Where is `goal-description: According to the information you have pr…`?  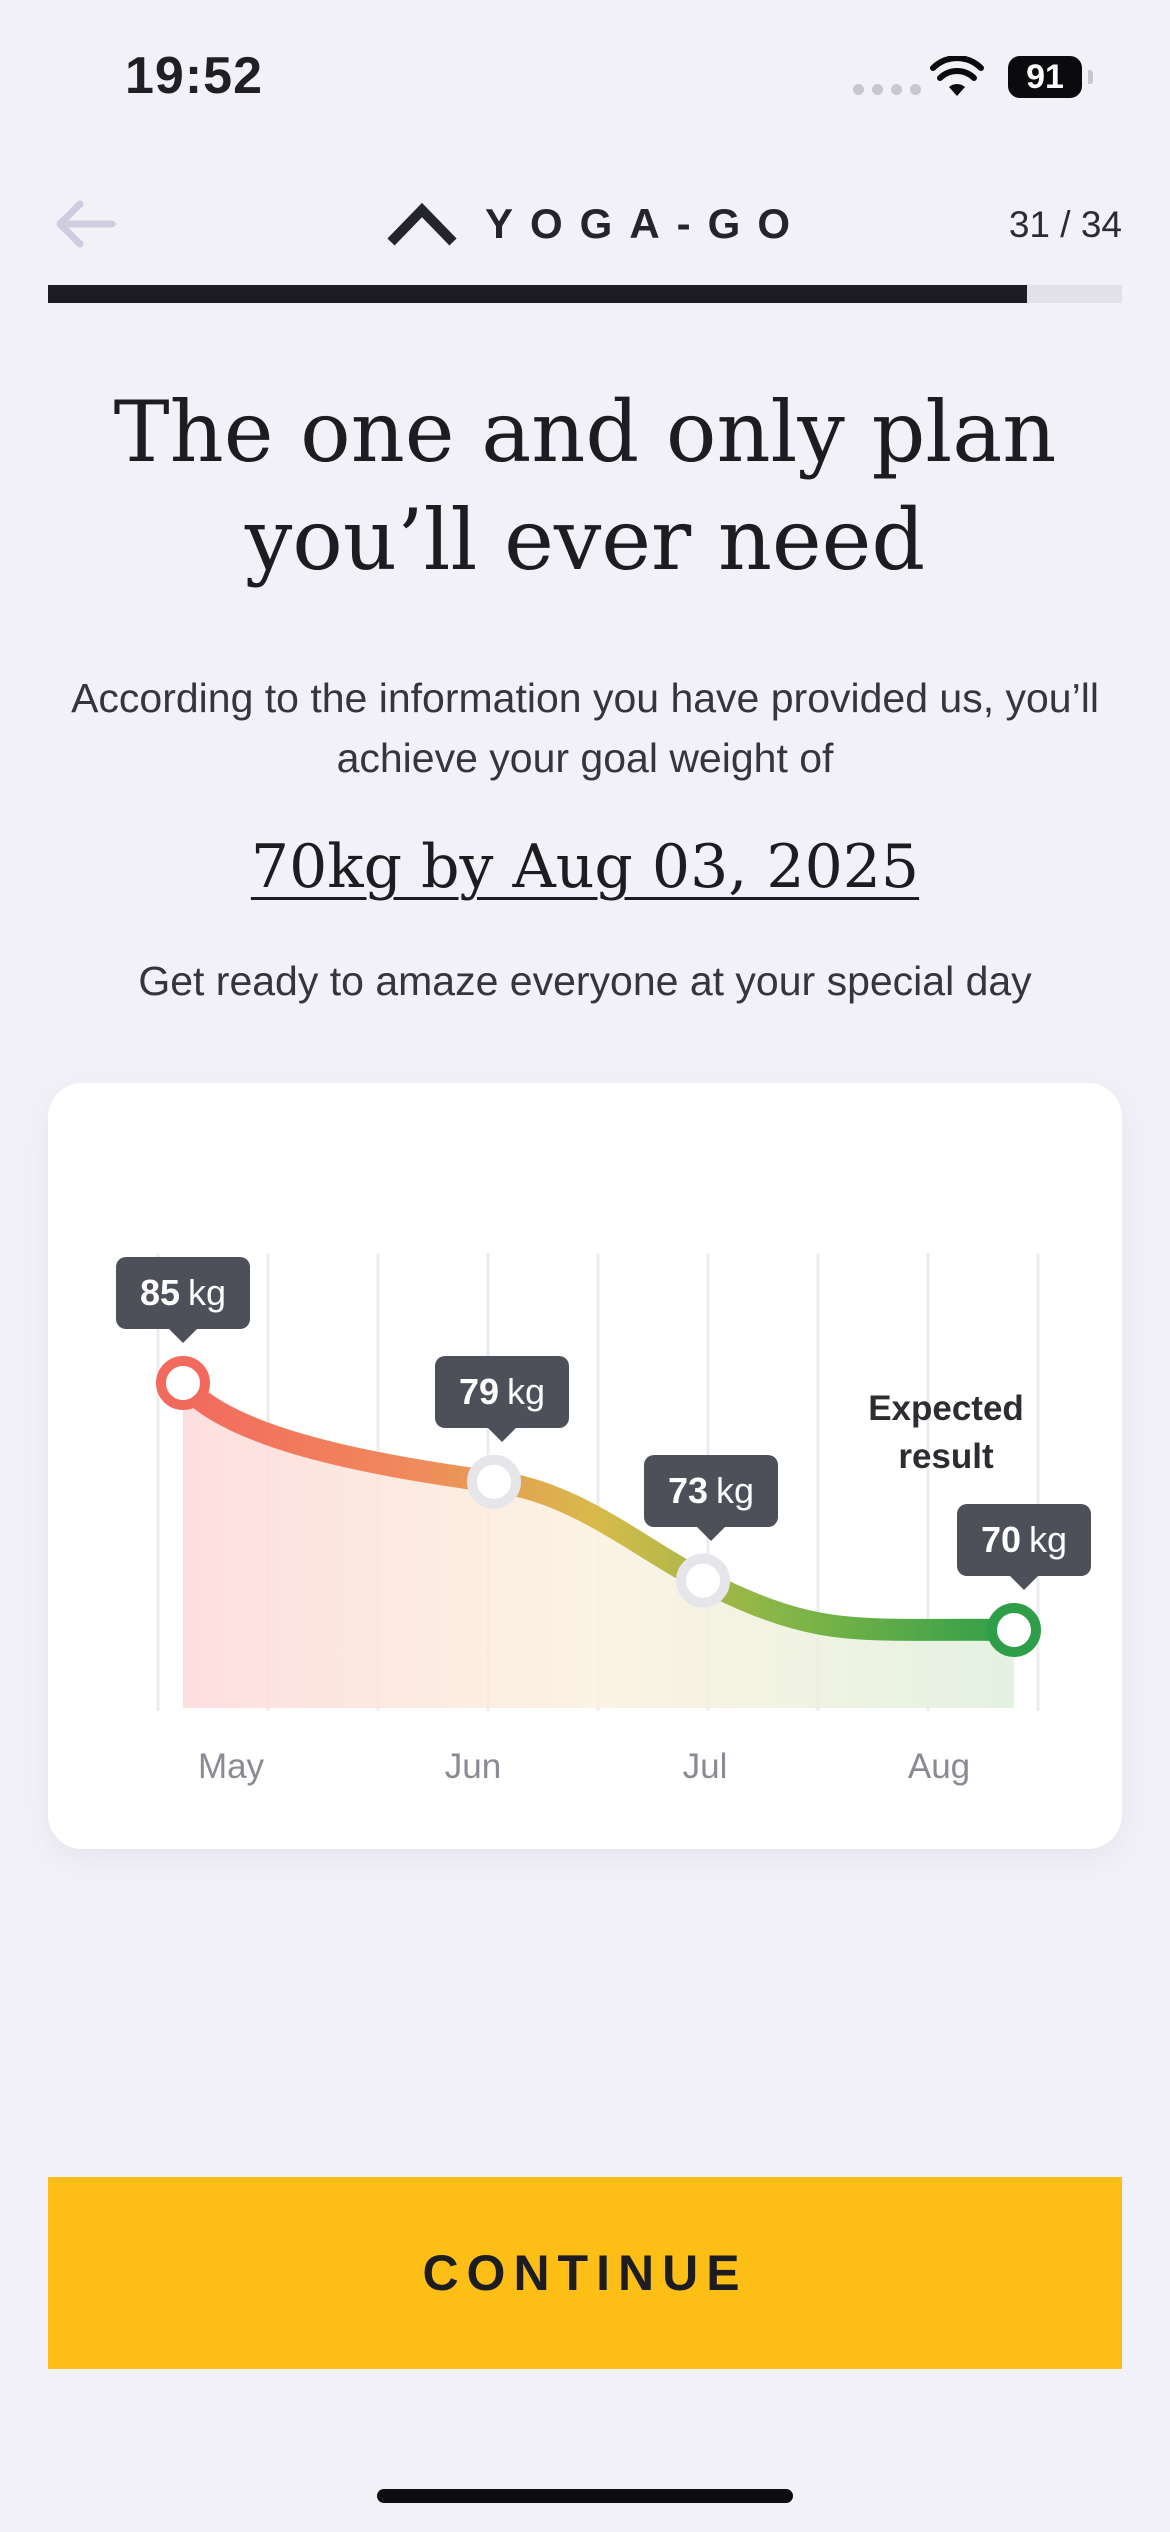
goal-description: According to the information you have pr… is located at coordinates (585, 728).